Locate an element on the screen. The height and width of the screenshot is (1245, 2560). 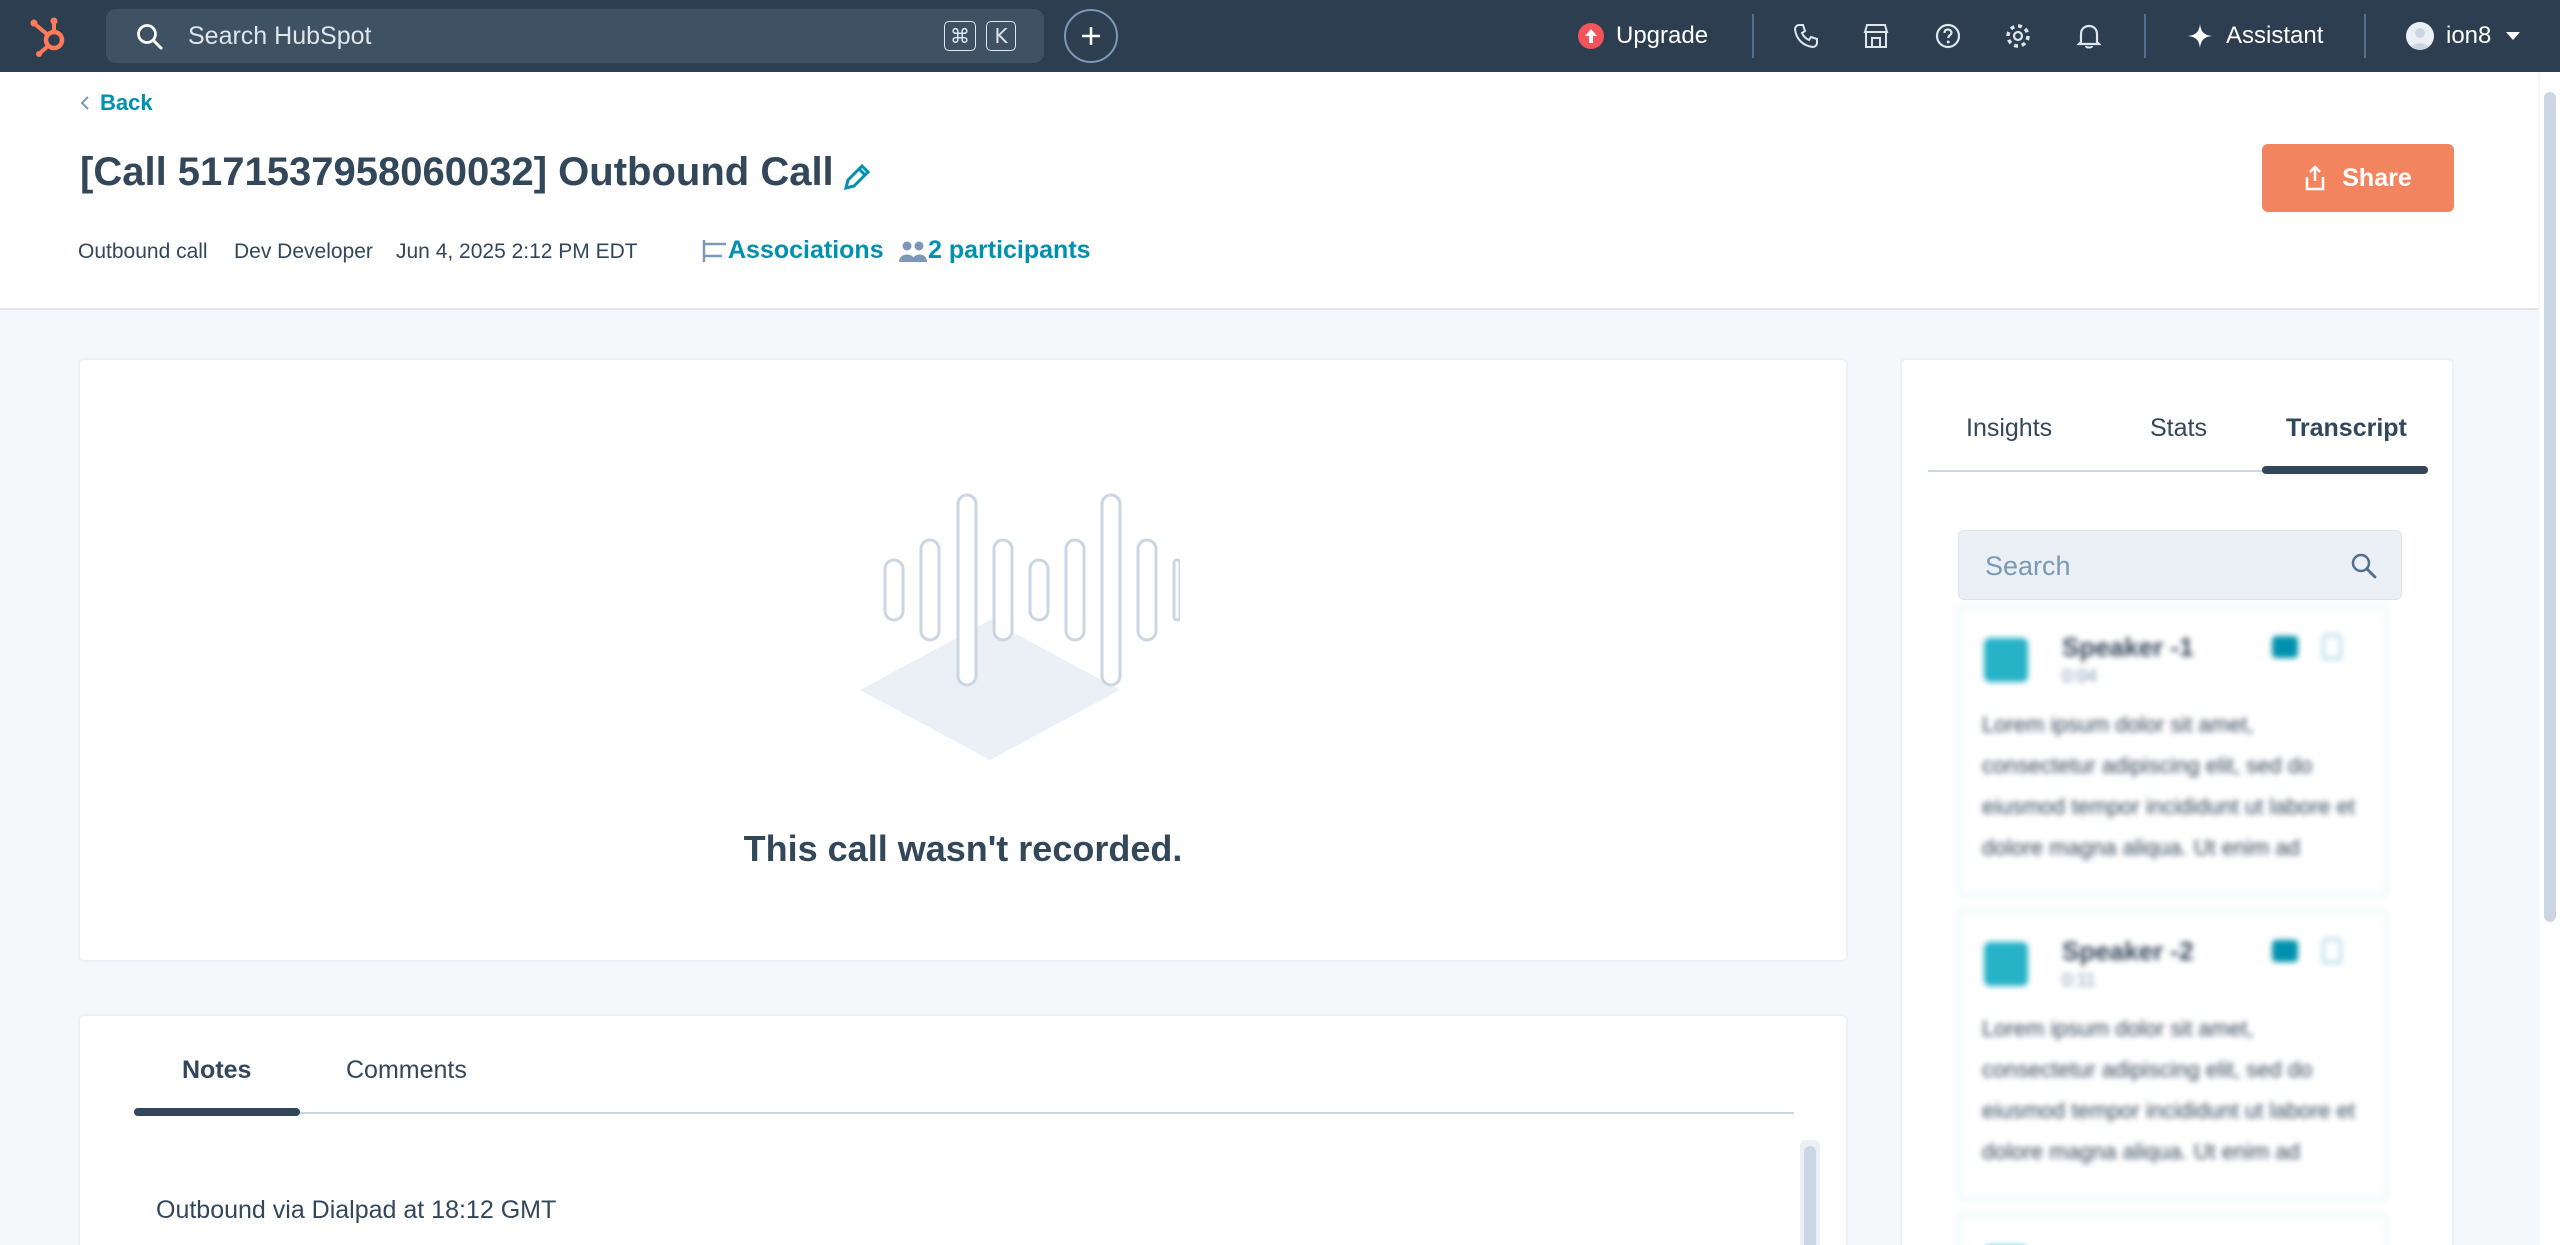
note-body: Outbound via Dialpad at 18:12 GMT is located at coordinates (356, 1210).